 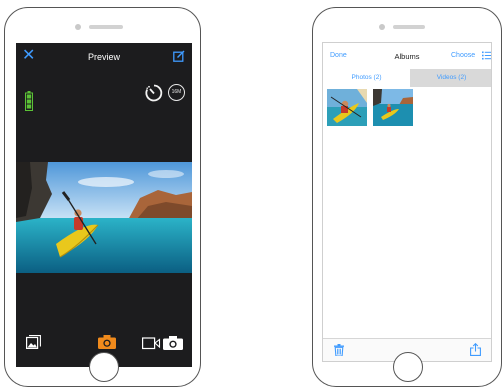 I want to click on resolution-badge: 16M, so click(x=176, y=92).